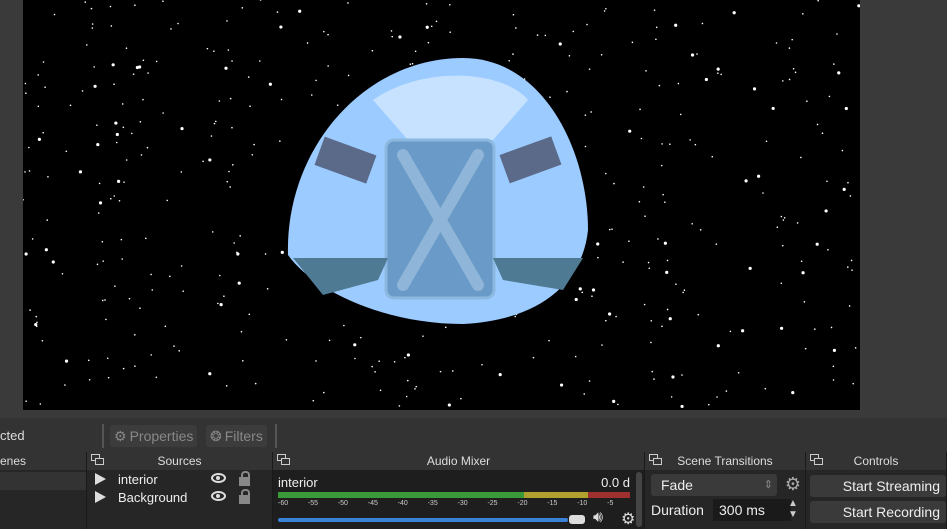  What do you see at coordinates (876, 461) in the screenshot?
I see `controls-title: Controls` at bounding box center [876, 461].